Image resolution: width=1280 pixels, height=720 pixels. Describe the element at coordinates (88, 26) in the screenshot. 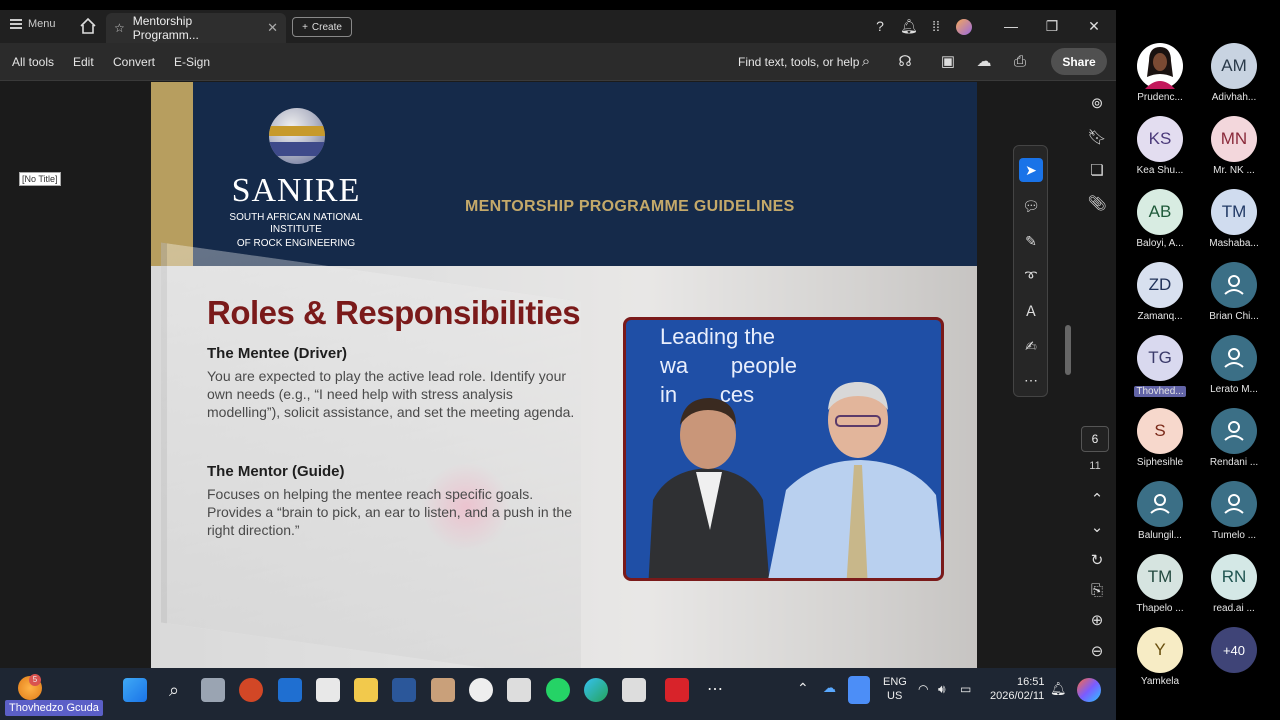

I see `home-icon` at that location.